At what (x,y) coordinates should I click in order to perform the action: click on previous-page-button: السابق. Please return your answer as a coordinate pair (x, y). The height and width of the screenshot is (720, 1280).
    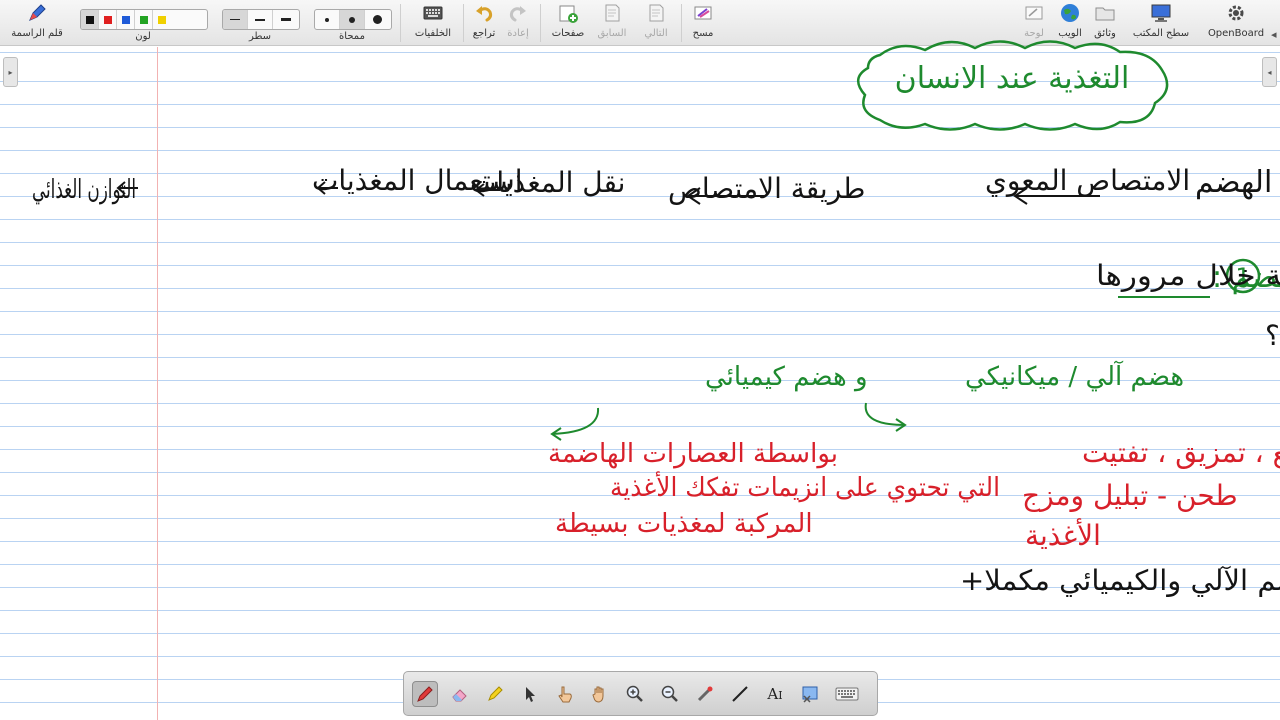
    Looking at the image, I should click on (612, 20).